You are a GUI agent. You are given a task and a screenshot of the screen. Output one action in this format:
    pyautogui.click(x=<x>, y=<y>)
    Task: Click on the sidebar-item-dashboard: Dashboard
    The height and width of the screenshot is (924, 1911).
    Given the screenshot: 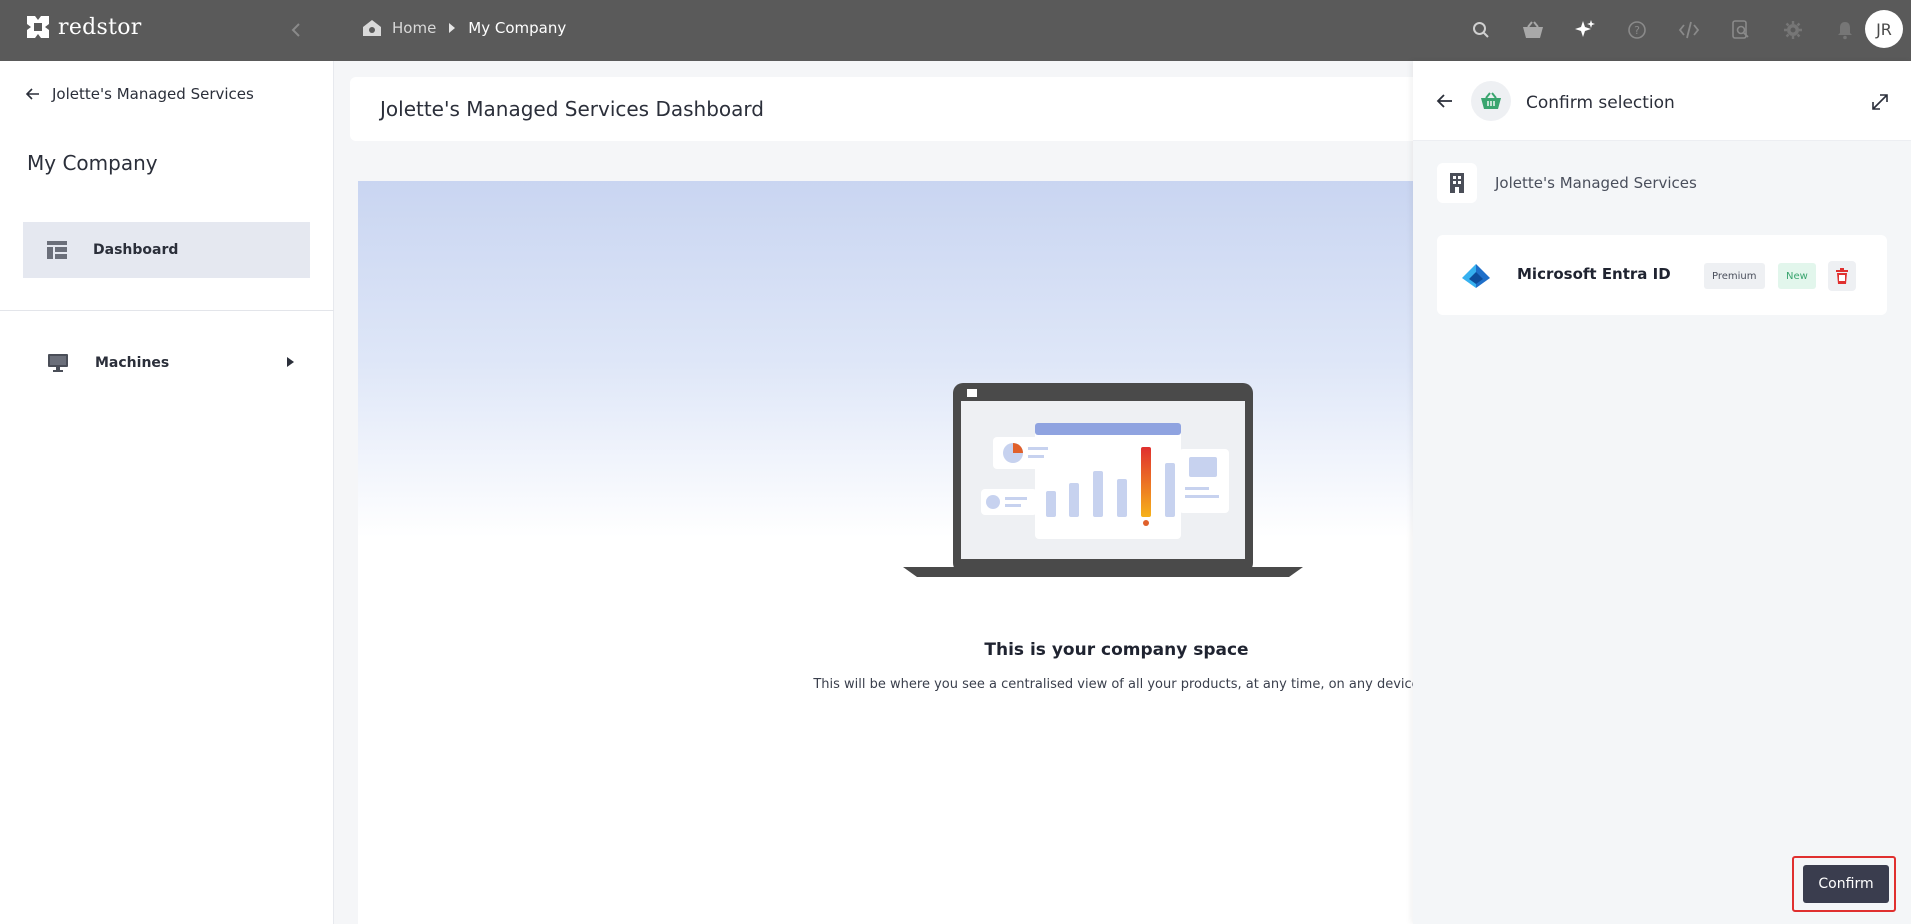 What is the action you would take?
    pyautogui.click(x=166, y=250)
    